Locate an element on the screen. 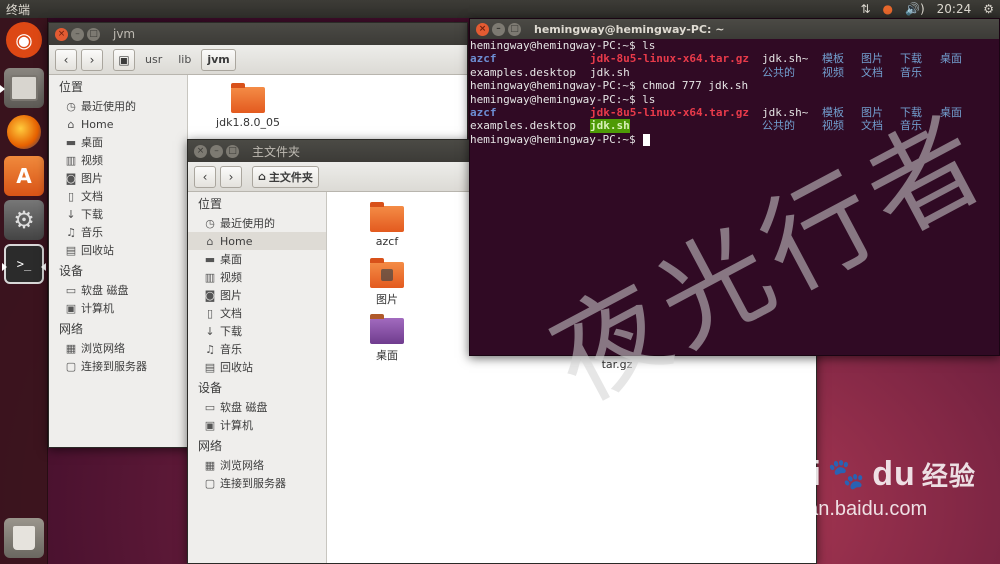 The width and height of the screenshot is (1000, 564). ls-entry: 图片 is located at coordinates (872, 59).